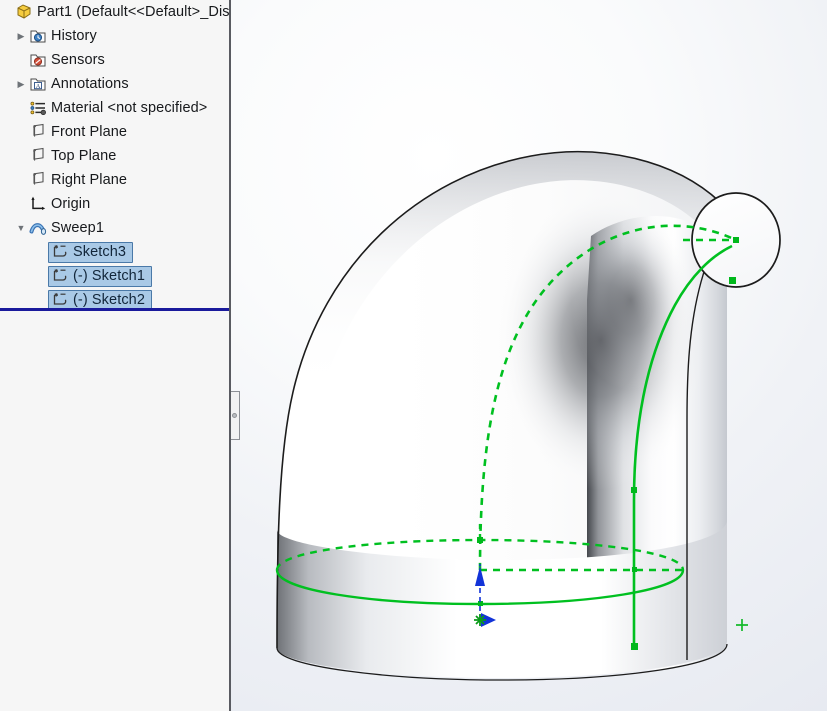 The height and width of the screenshot is (711, 827). I want to click on selected-item-pill: Sketch3, so click(91, 252).